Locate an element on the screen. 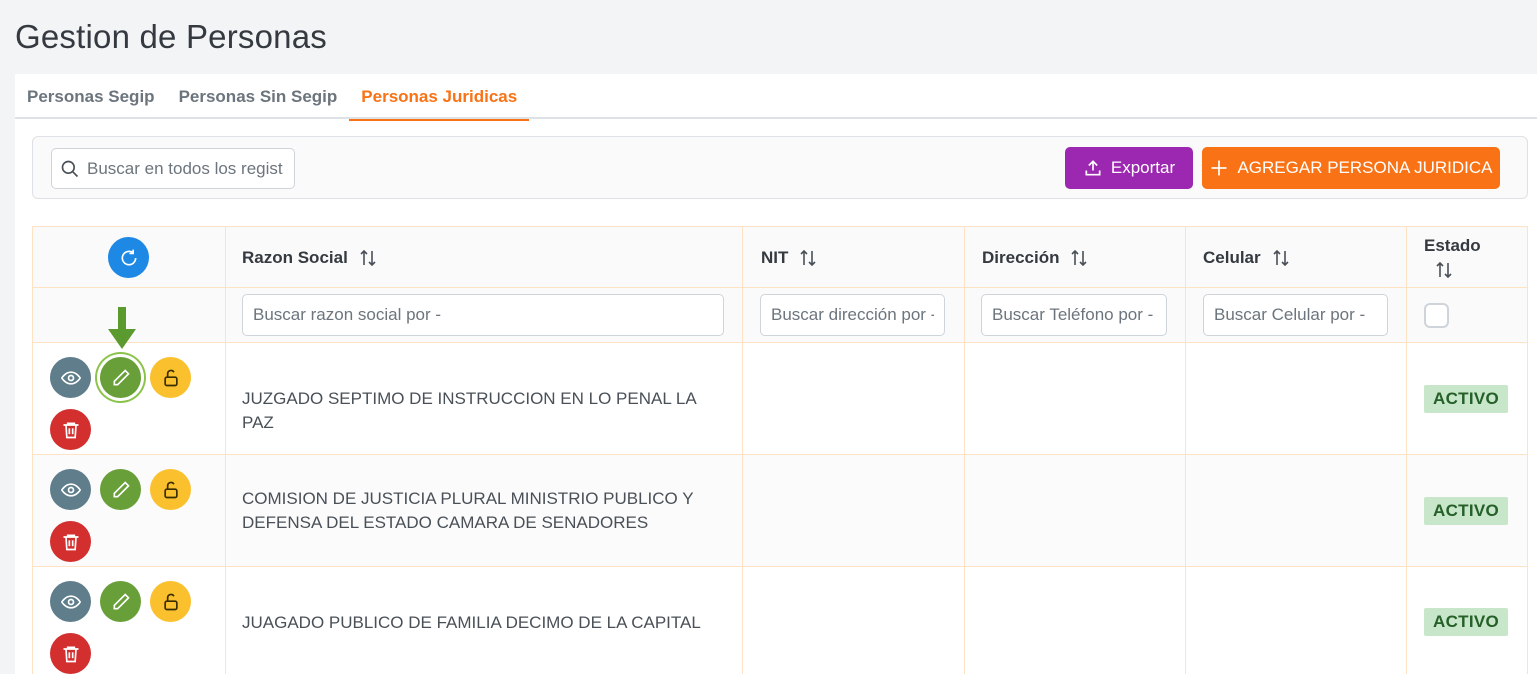  toolbar: Exportar AGREGAR PERSONA JURIDICA is located at coordinates (780, 167).